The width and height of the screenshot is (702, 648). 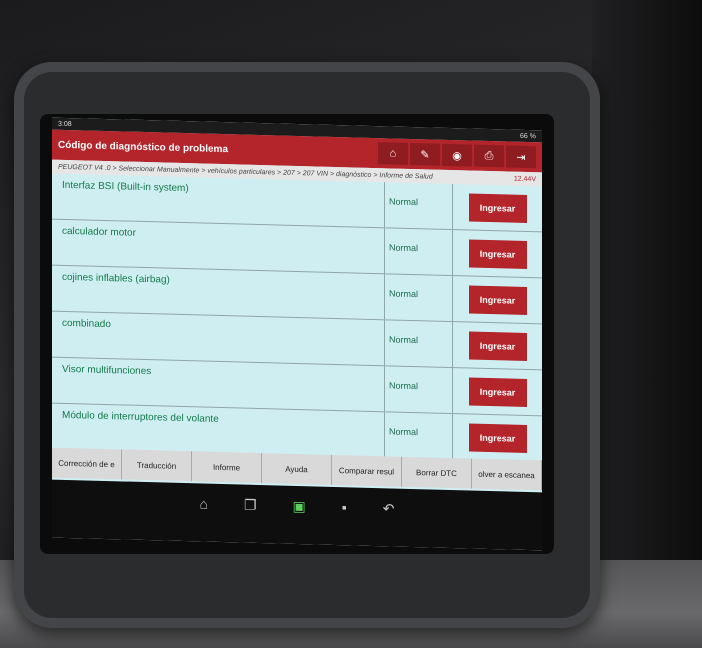 I want to click on home-button: ⌂, so click(x=393, y=153).